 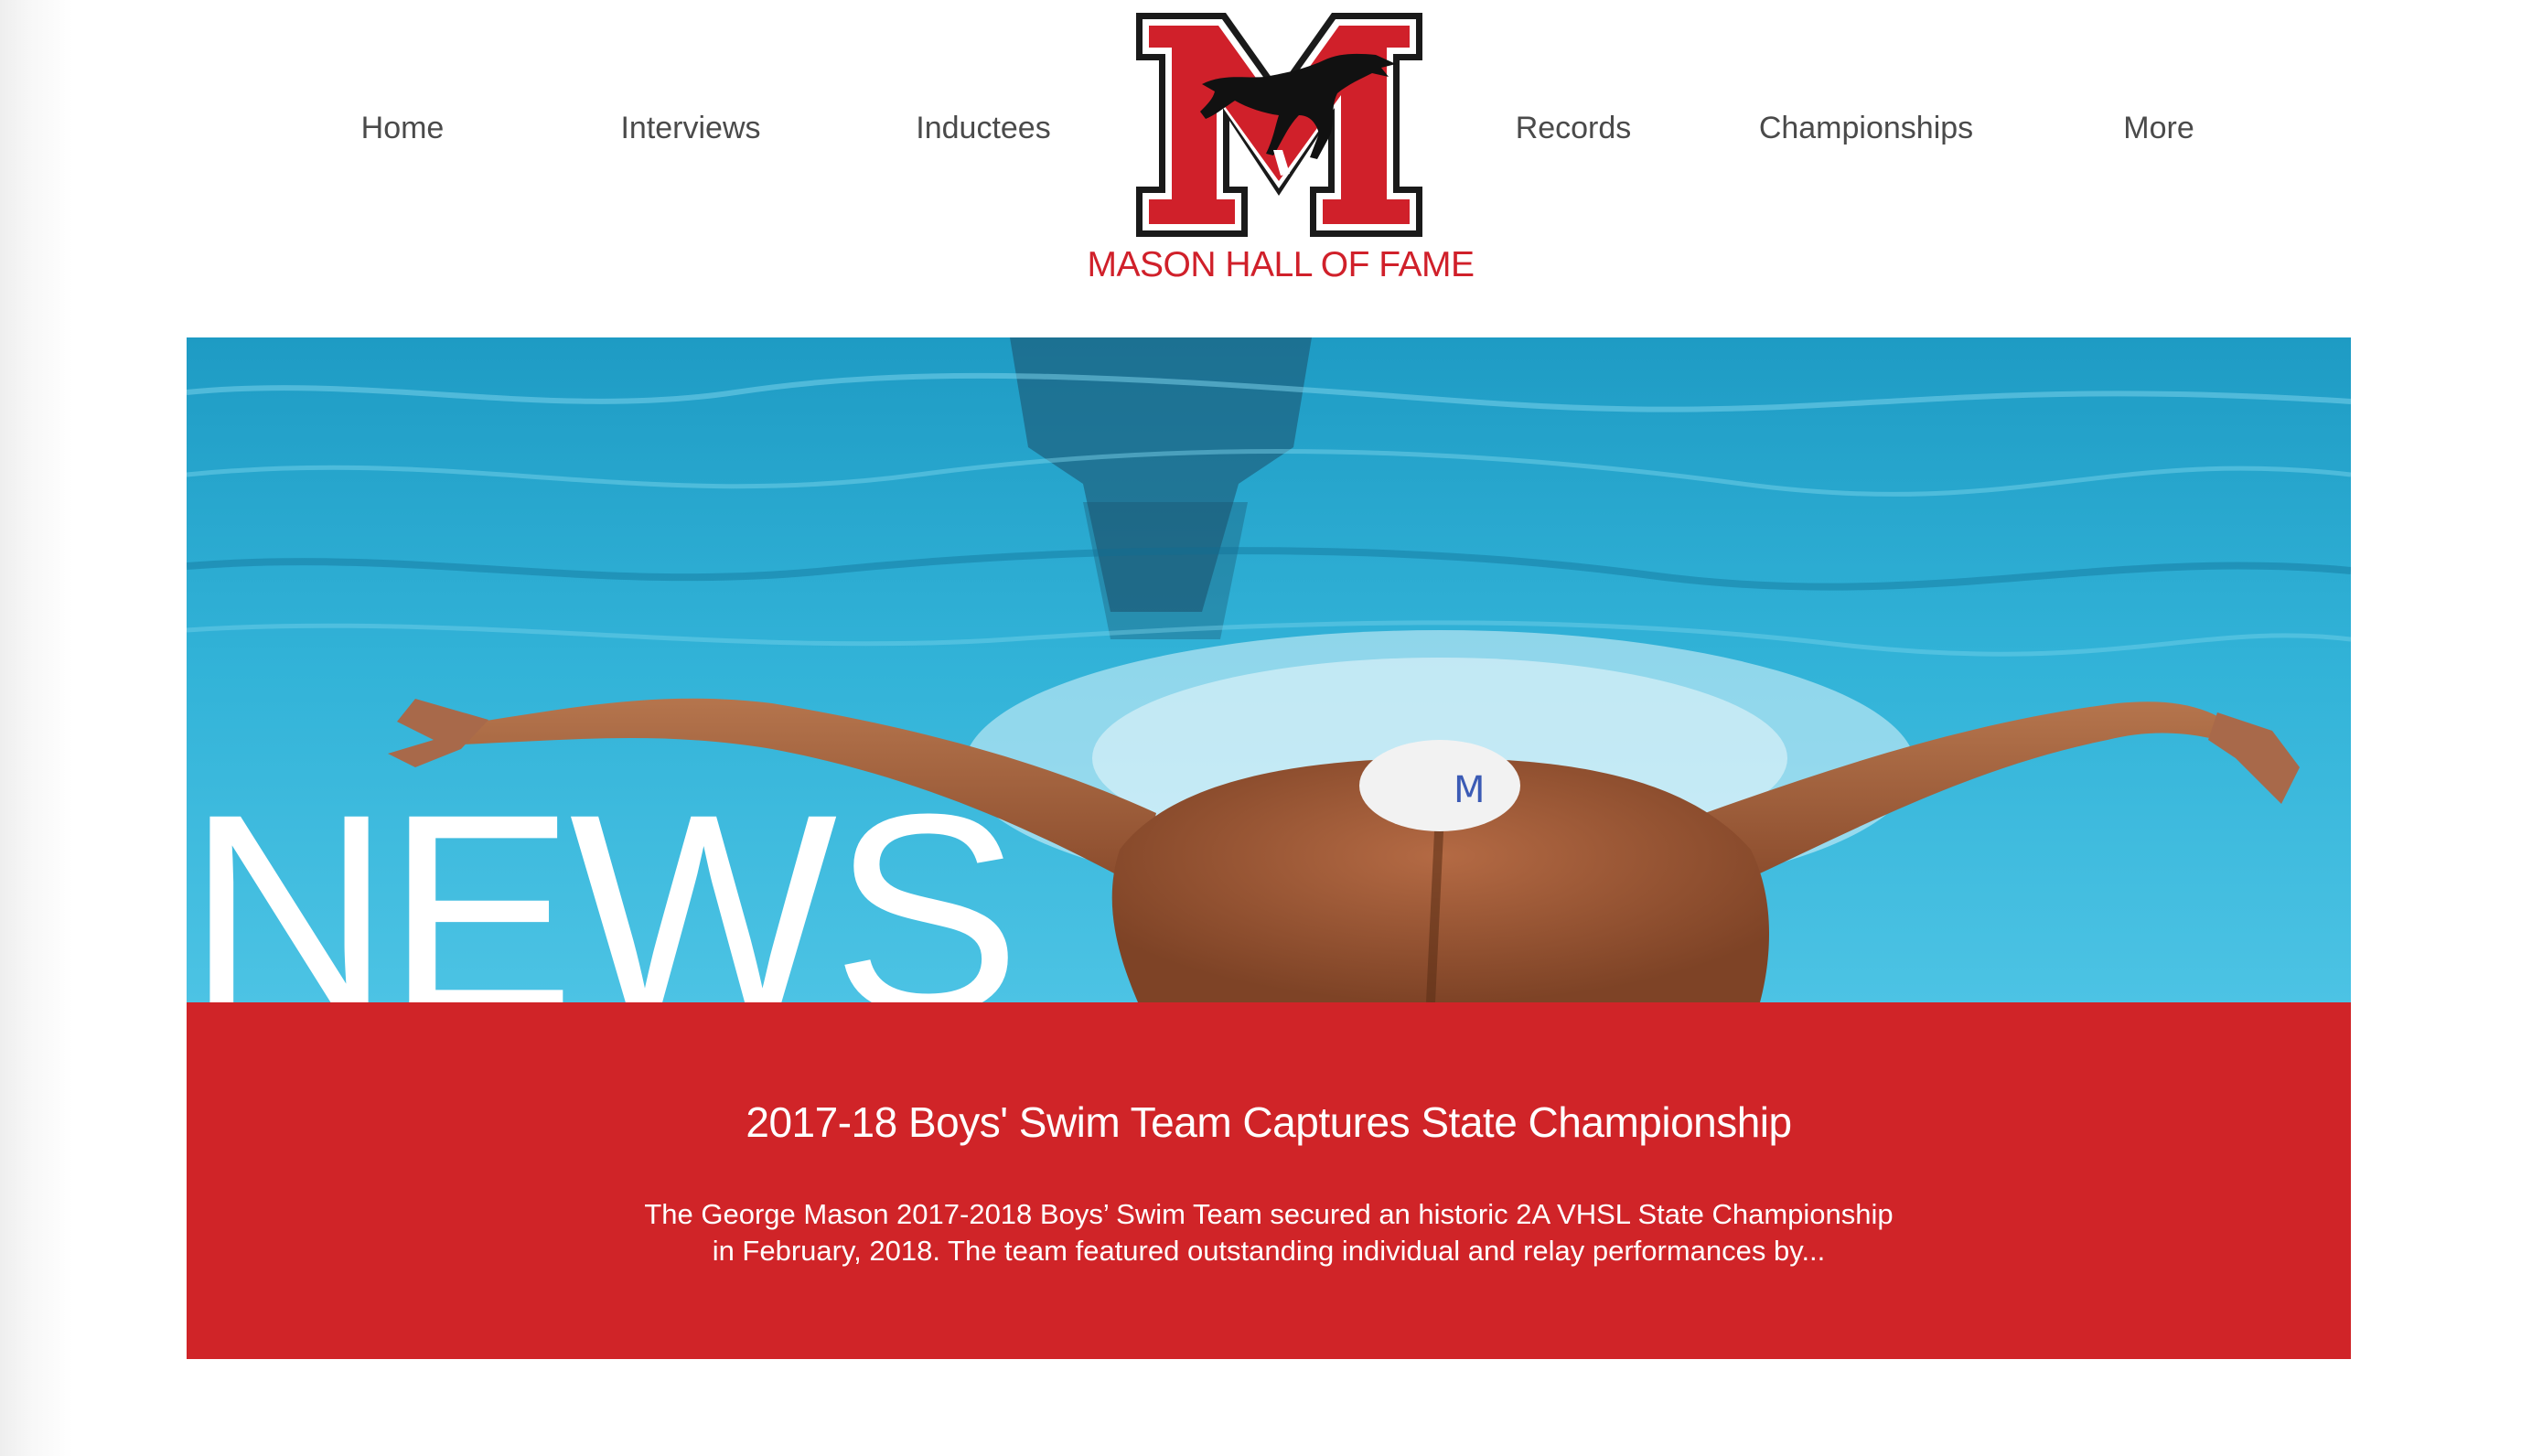 What do you see at coordinates (402, 128) in the screenshot?
I see `nav-home: Home` at bounding box center [402, 128].